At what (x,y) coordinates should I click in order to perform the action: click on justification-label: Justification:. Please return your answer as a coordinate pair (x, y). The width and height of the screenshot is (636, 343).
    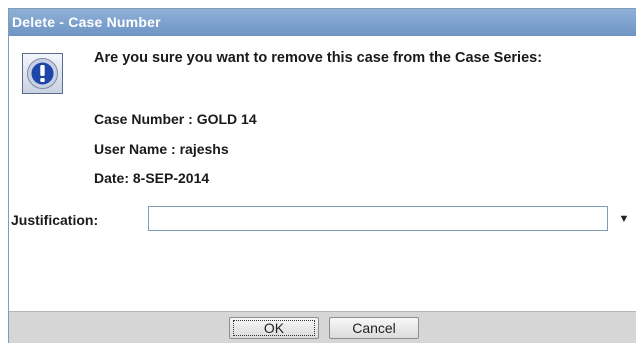
    Looking at the image, I should click on (55, 220).